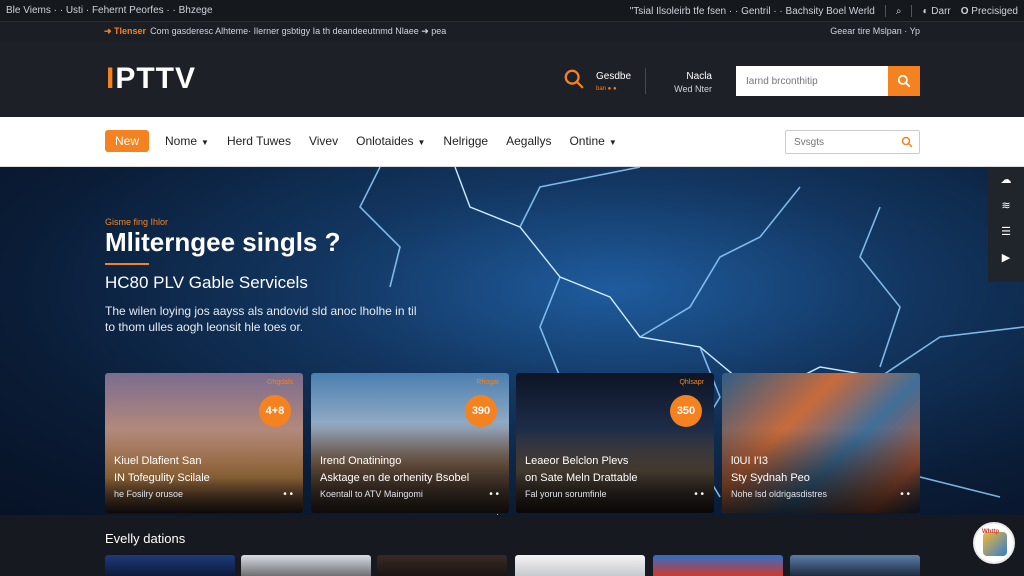  I want to click on card-badge: 4+8, so click(275, 411).